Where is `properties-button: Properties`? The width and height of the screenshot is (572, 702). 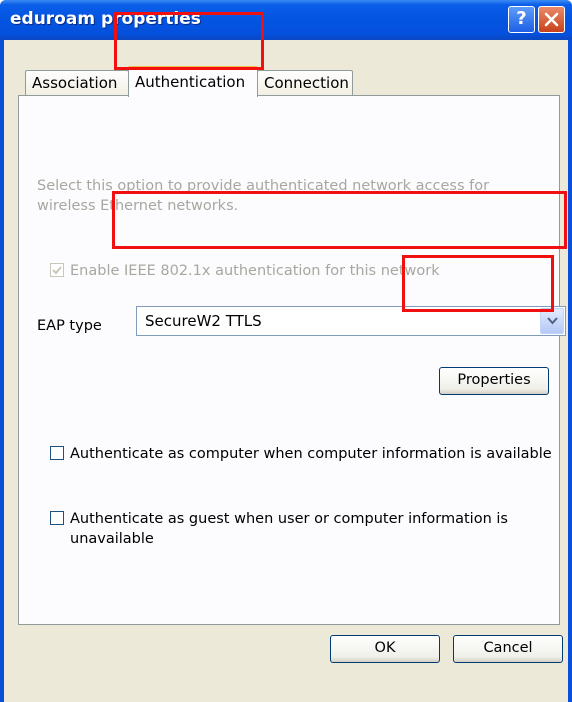
properties-button: Properties is located at coordinates (494, 381).